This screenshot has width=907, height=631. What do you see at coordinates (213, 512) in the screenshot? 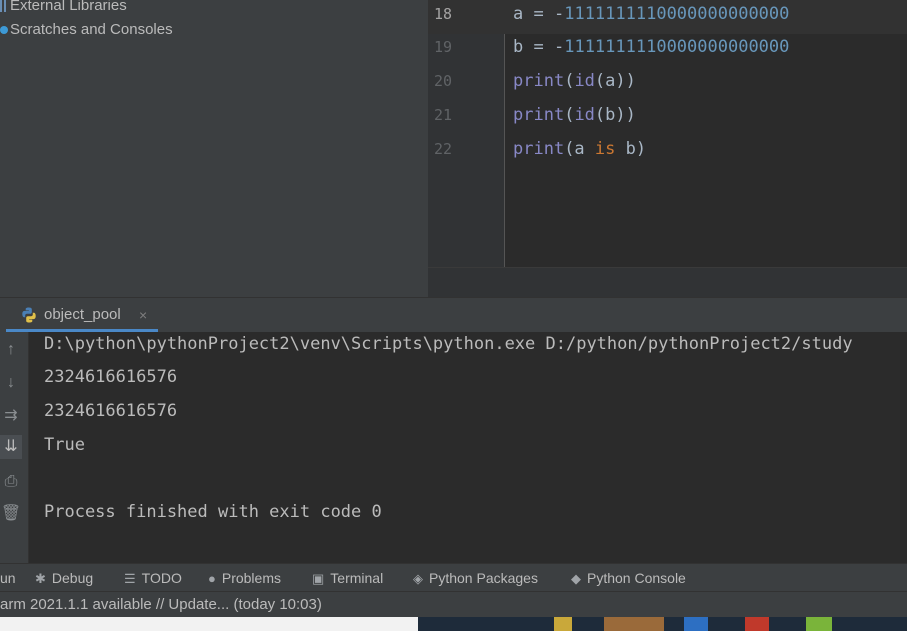
I see `console-line: Process finished with exit code 0` at bounding box center [213, 512].